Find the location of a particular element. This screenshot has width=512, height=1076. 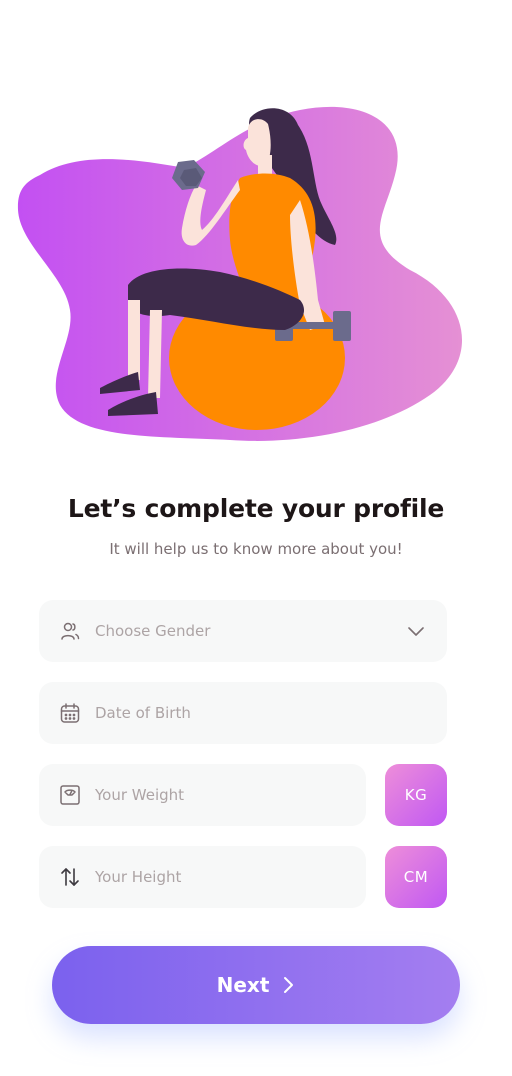

gender-placeholder: Choose Gender is located at coordinates (153, 631).